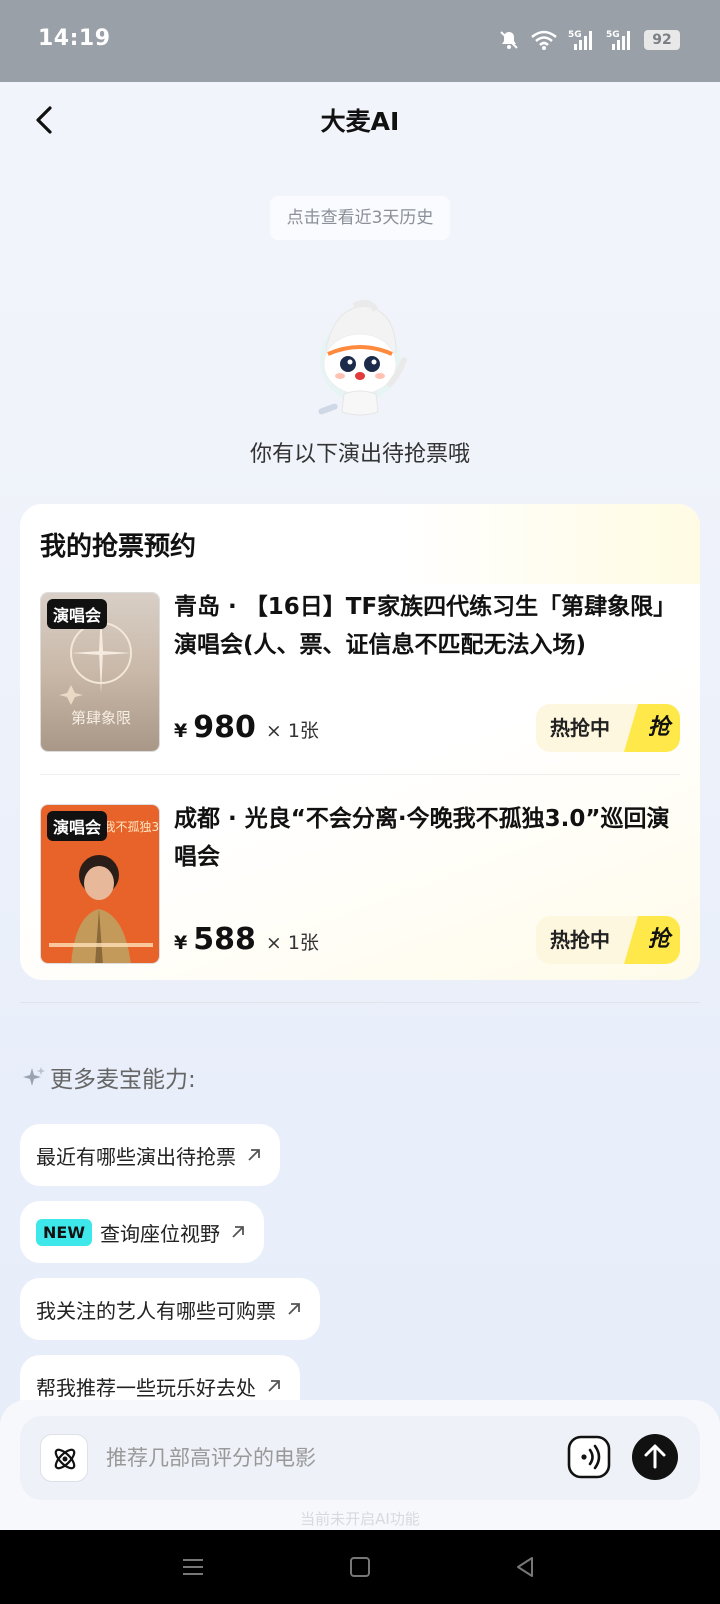 The width and height of the screenshot is (720, 1604). I want to click on price-row: ¥ 980 × 1张, so click(246, 727).